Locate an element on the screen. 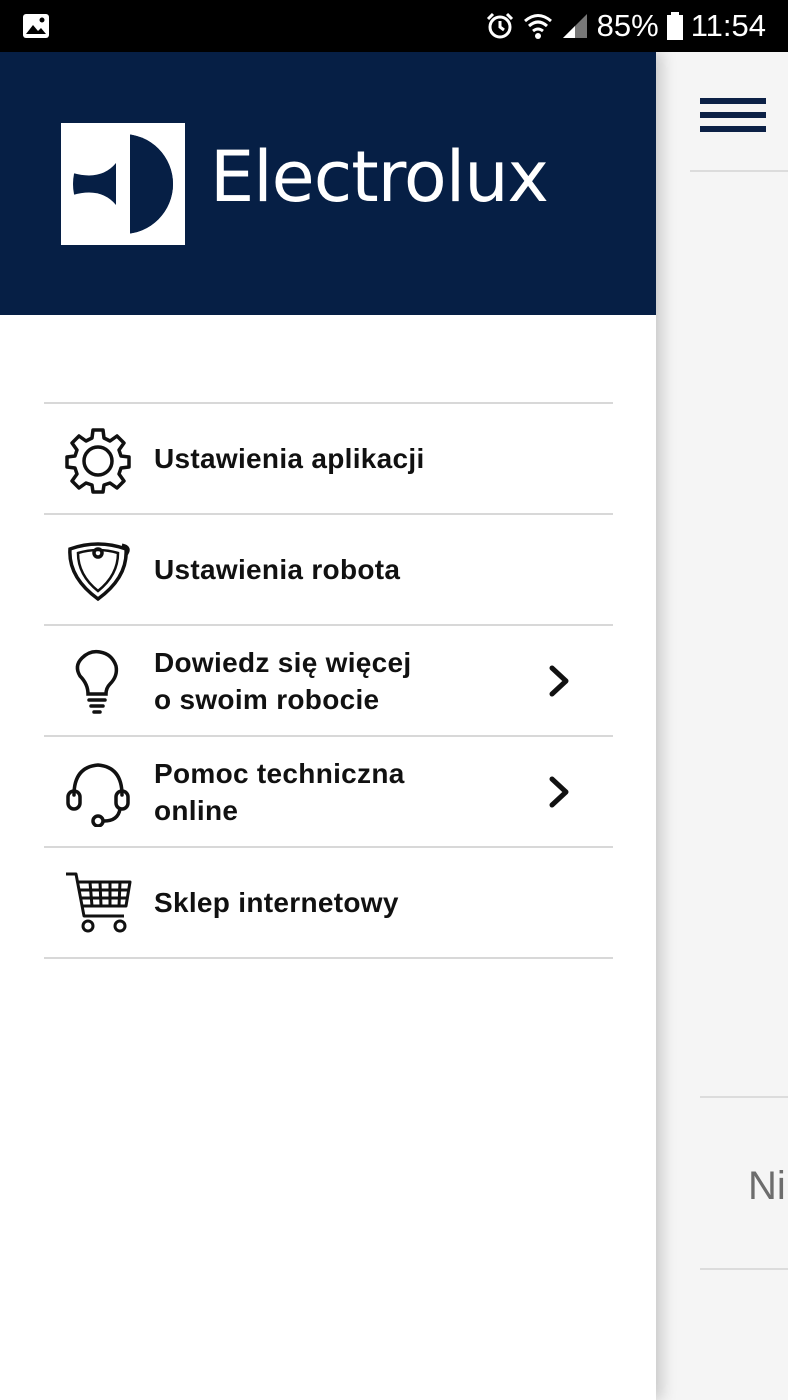 The height and width of the screenshot is (1400, 788). electrolux-logo-icon is located at coordinates (123, 184).